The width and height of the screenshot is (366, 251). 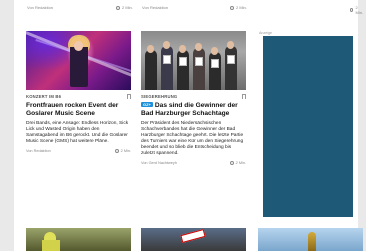 I want to click on article-source: Von Gerd Nachtweyh, so click(x=159, y=163).